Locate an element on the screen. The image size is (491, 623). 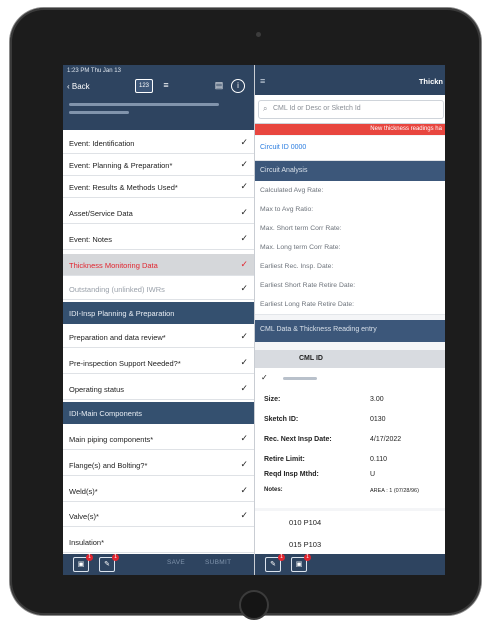
insp-method-value: U is located at coordinates (373, 474).